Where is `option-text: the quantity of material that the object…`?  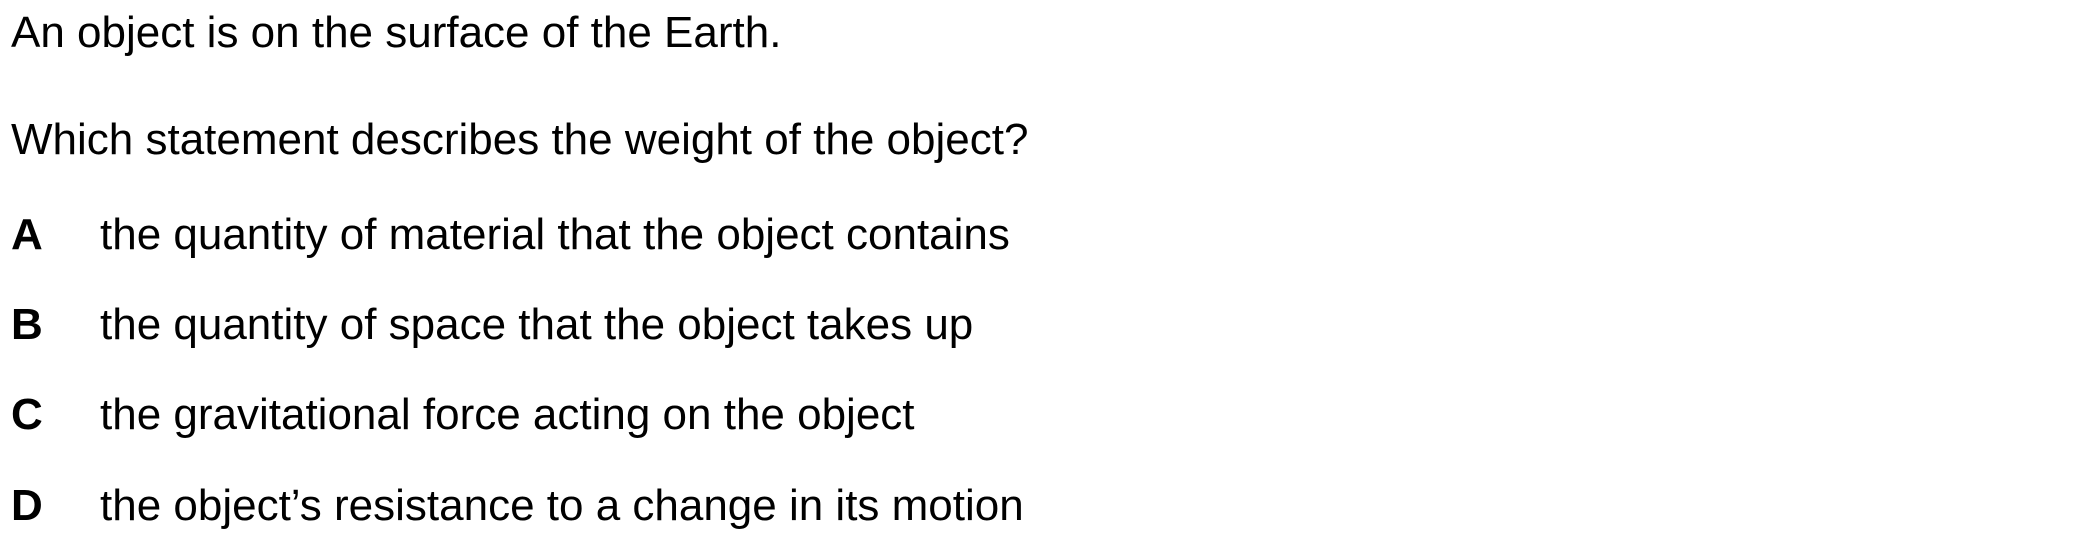 option-text: the quantity of material that the object… is located at coordinates (555, 234).